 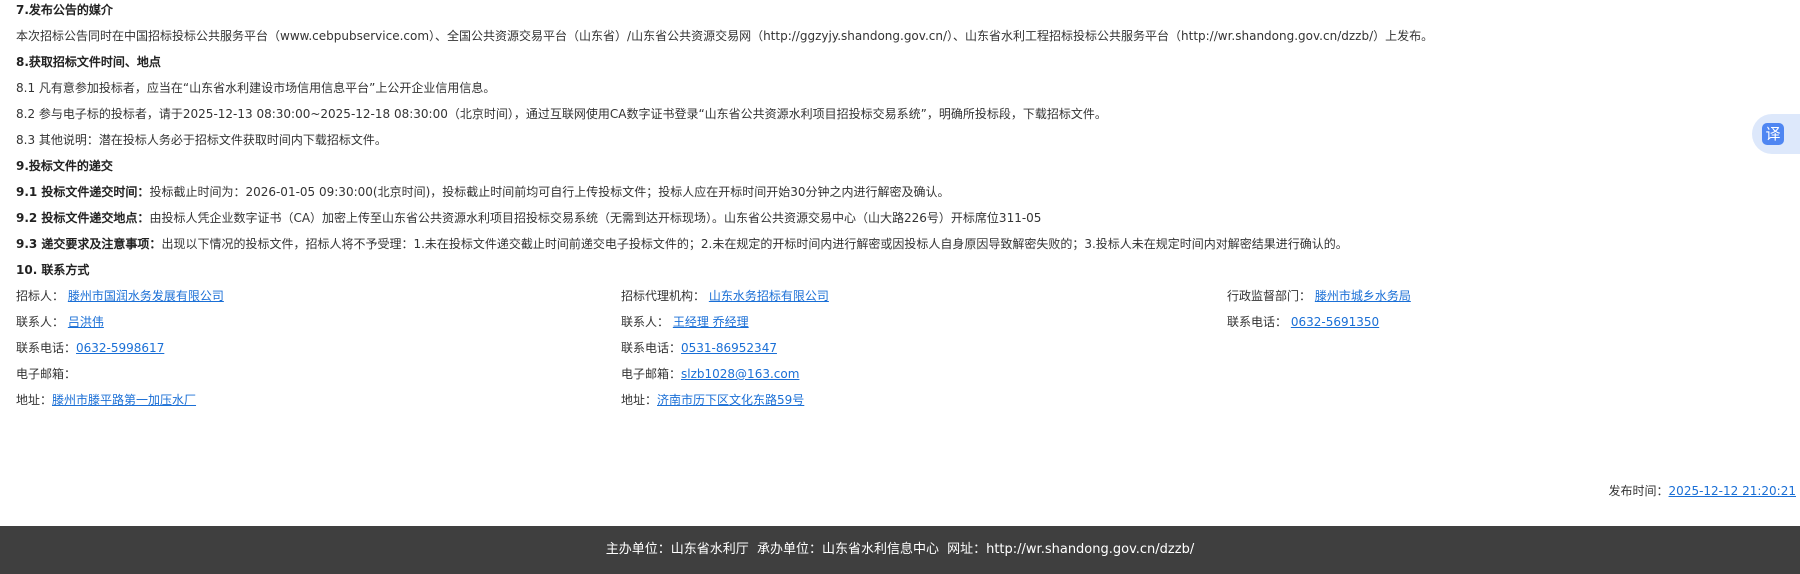 What do you see at coordinates (34, 400) in the screenshot?
I see `tenderer-address-label: 地址：` at bounding box center [34, 400].